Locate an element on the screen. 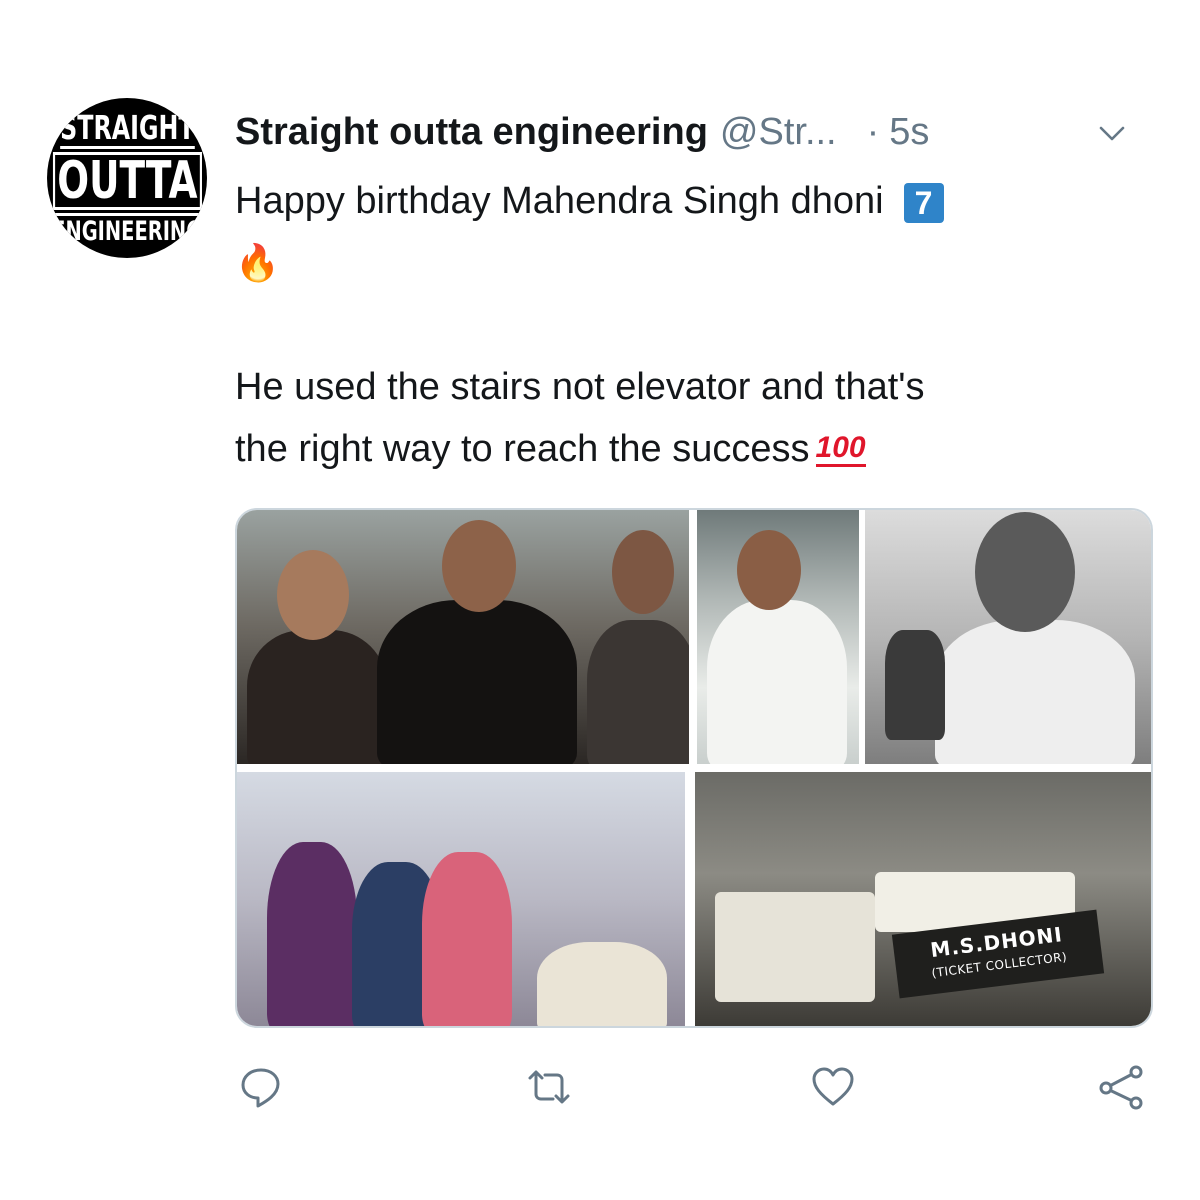  avatar-text-bottom: ENGINEERING is located at coordinates (127, 229).